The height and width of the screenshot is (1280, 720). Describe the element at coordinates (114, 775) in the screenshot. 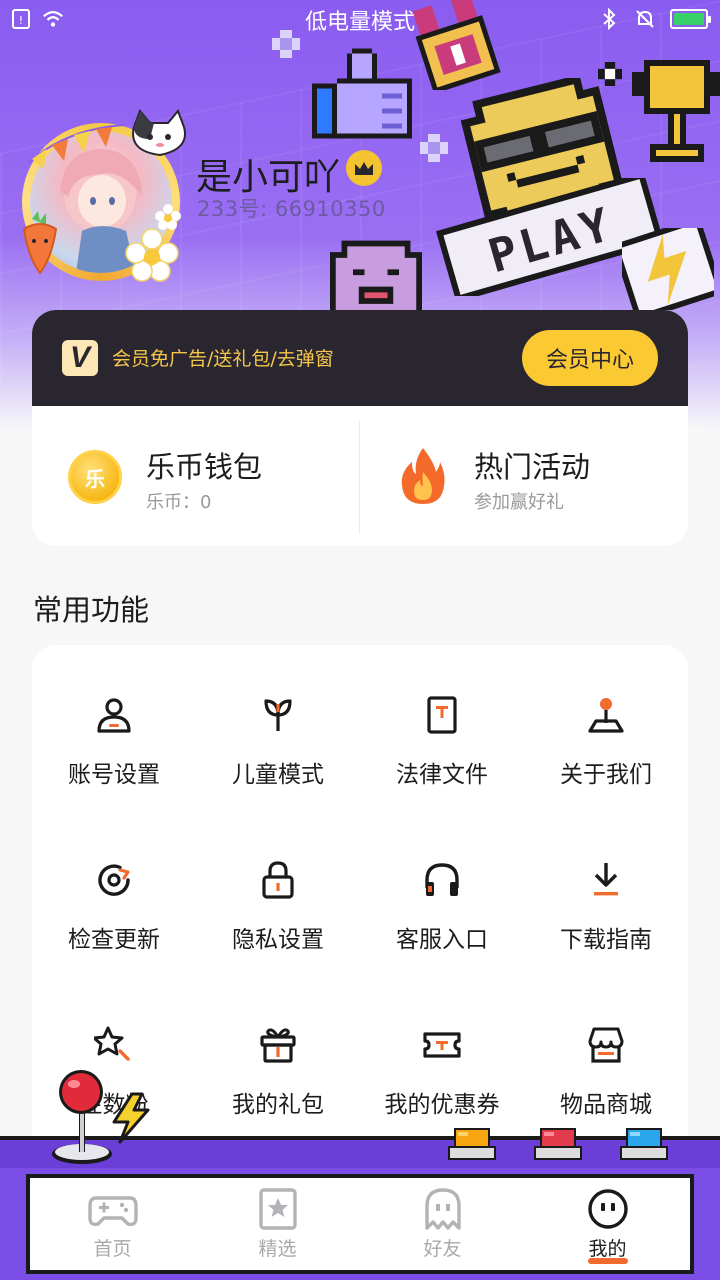

I see `function-label: 账号设置` at that location.